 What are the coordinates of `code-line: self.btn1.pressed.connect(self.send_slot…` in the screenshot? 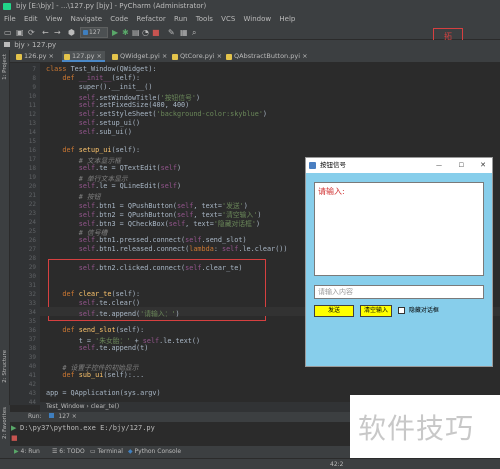 It's located at (162, 240).